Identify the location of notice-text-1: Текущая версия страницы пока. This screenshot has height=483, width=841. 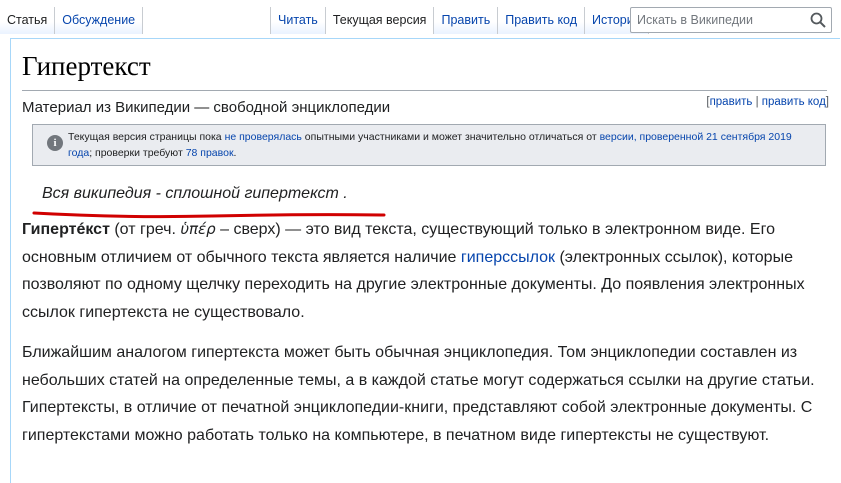
(146, 137).